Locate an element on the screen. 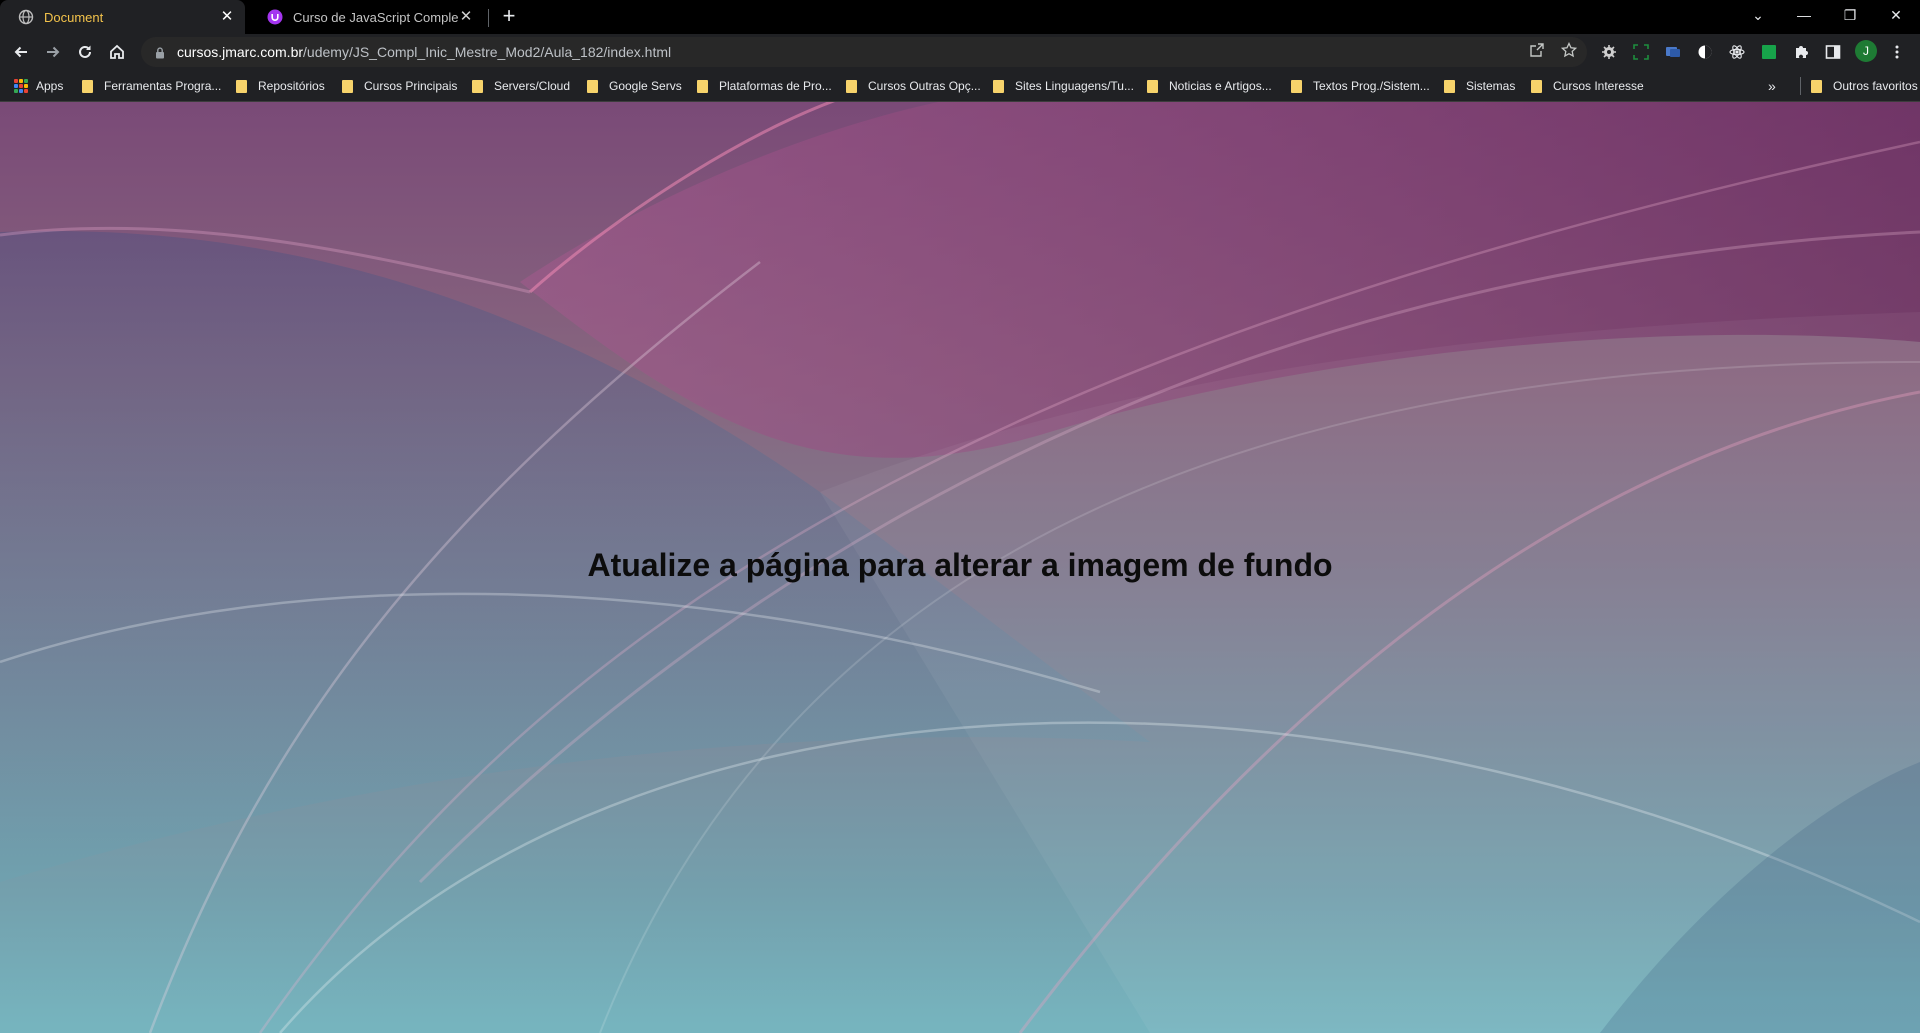  settings-extension-icon is located at coordinates (1609, 52).